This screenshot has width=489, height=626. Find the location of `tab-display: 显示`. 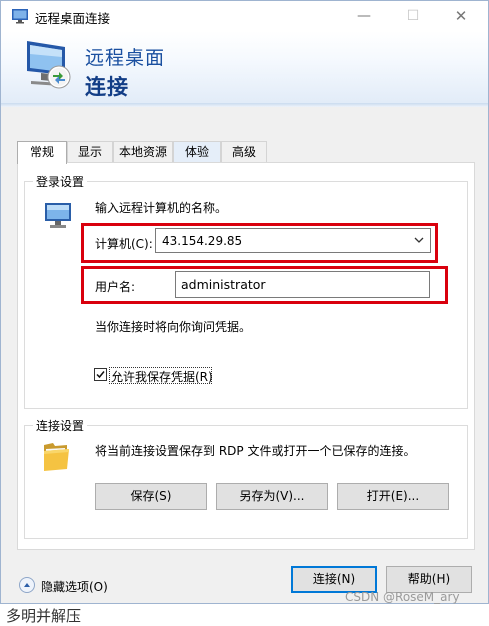

tab-display: 显示 is located at coordinates (90, 152).